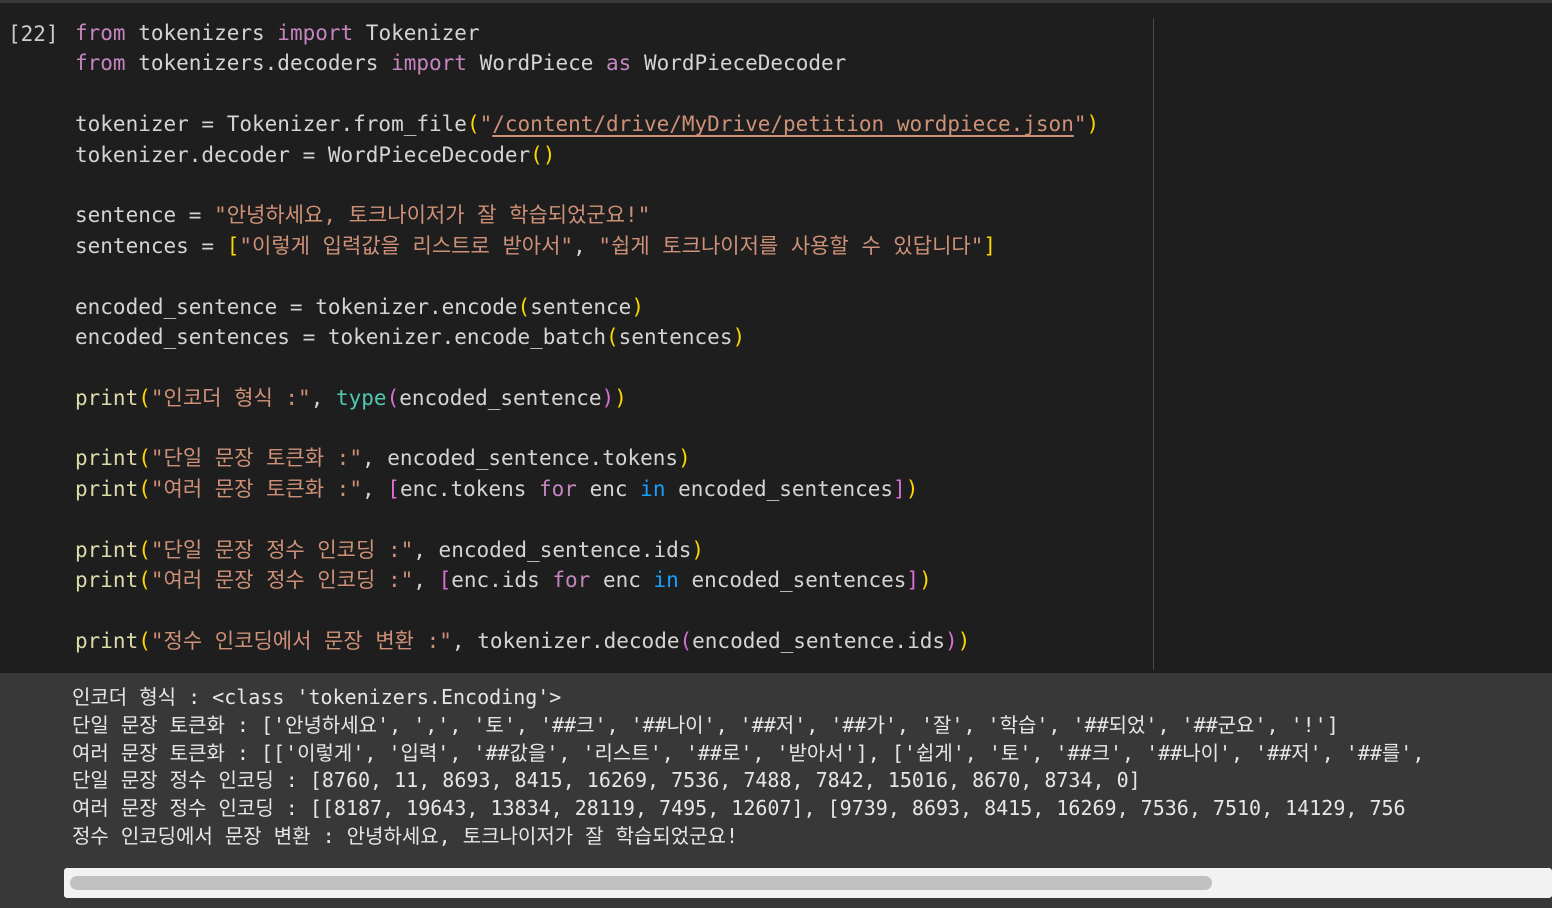  I want to click on output-horizontal-scrollbar, so click(808, 883).